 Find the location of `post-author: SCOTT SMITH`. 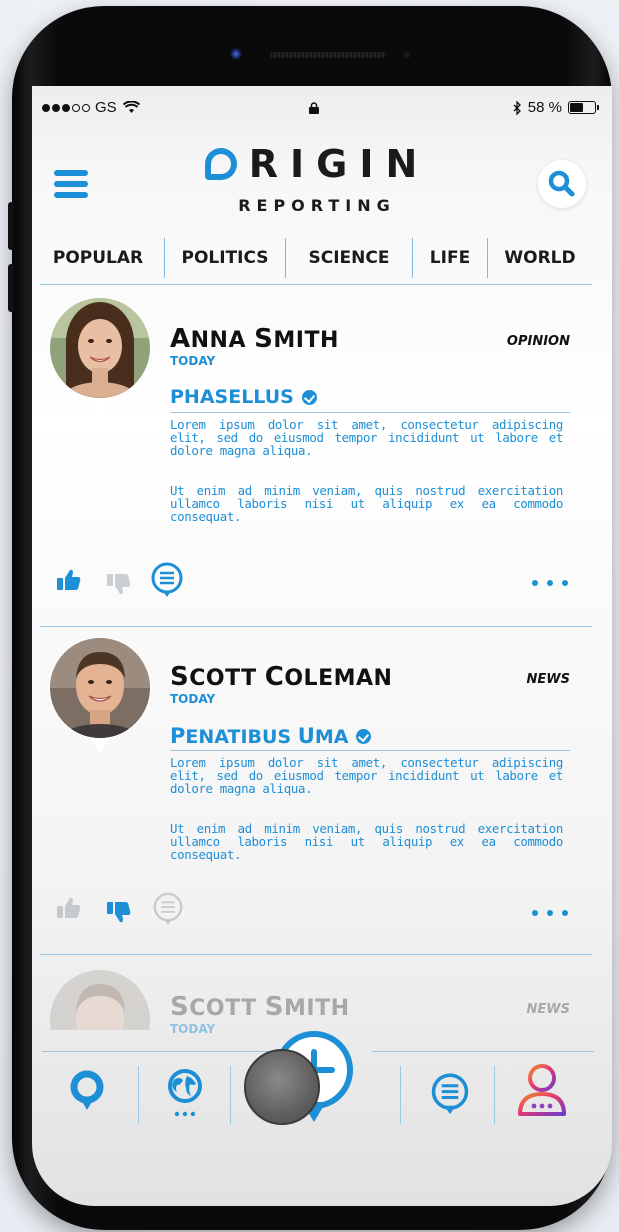

post-author: SCOTT SMITH is located at coordinates (260, 1007).